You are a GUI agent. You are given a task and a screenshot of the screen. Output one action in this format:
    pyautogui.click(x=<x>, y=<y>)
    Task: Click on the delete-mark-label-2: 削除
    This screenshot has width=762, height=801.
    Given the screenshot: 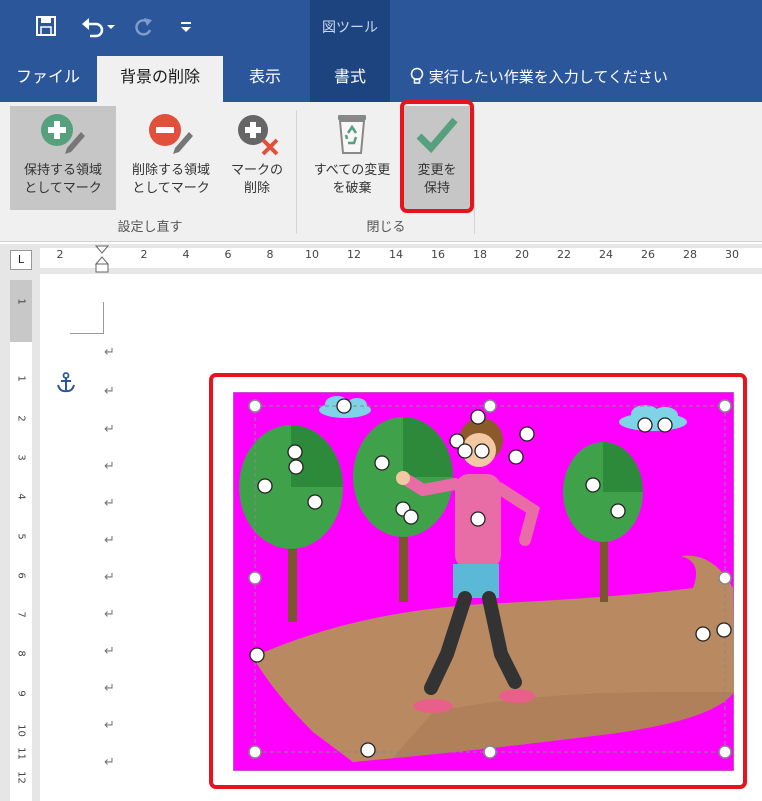 What is the action you would take?
    pyautogui.click(x=256, y=188)
    